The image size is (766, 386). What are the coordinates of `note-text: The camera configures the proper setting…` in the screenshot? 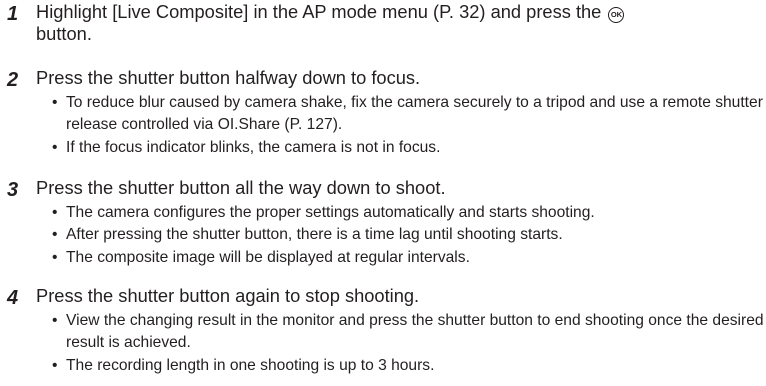 It's located at (330, 212).